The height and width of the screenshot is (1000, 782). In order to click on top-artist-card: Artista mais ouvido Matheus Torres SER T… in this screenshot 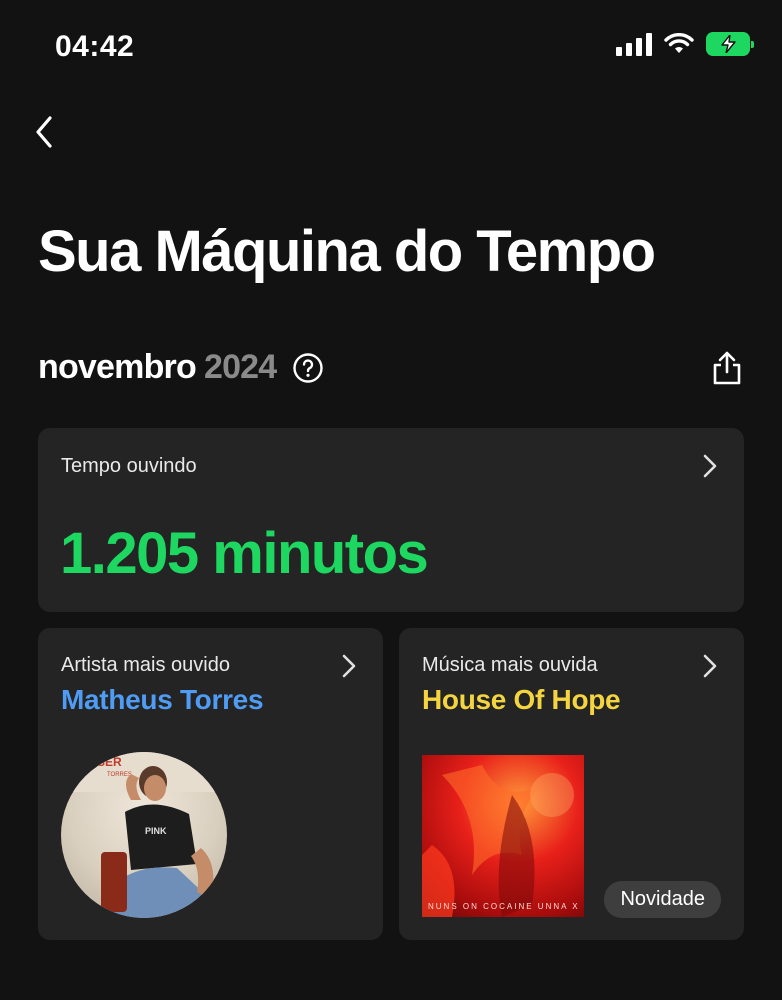, I will do `click(210, 784)`.